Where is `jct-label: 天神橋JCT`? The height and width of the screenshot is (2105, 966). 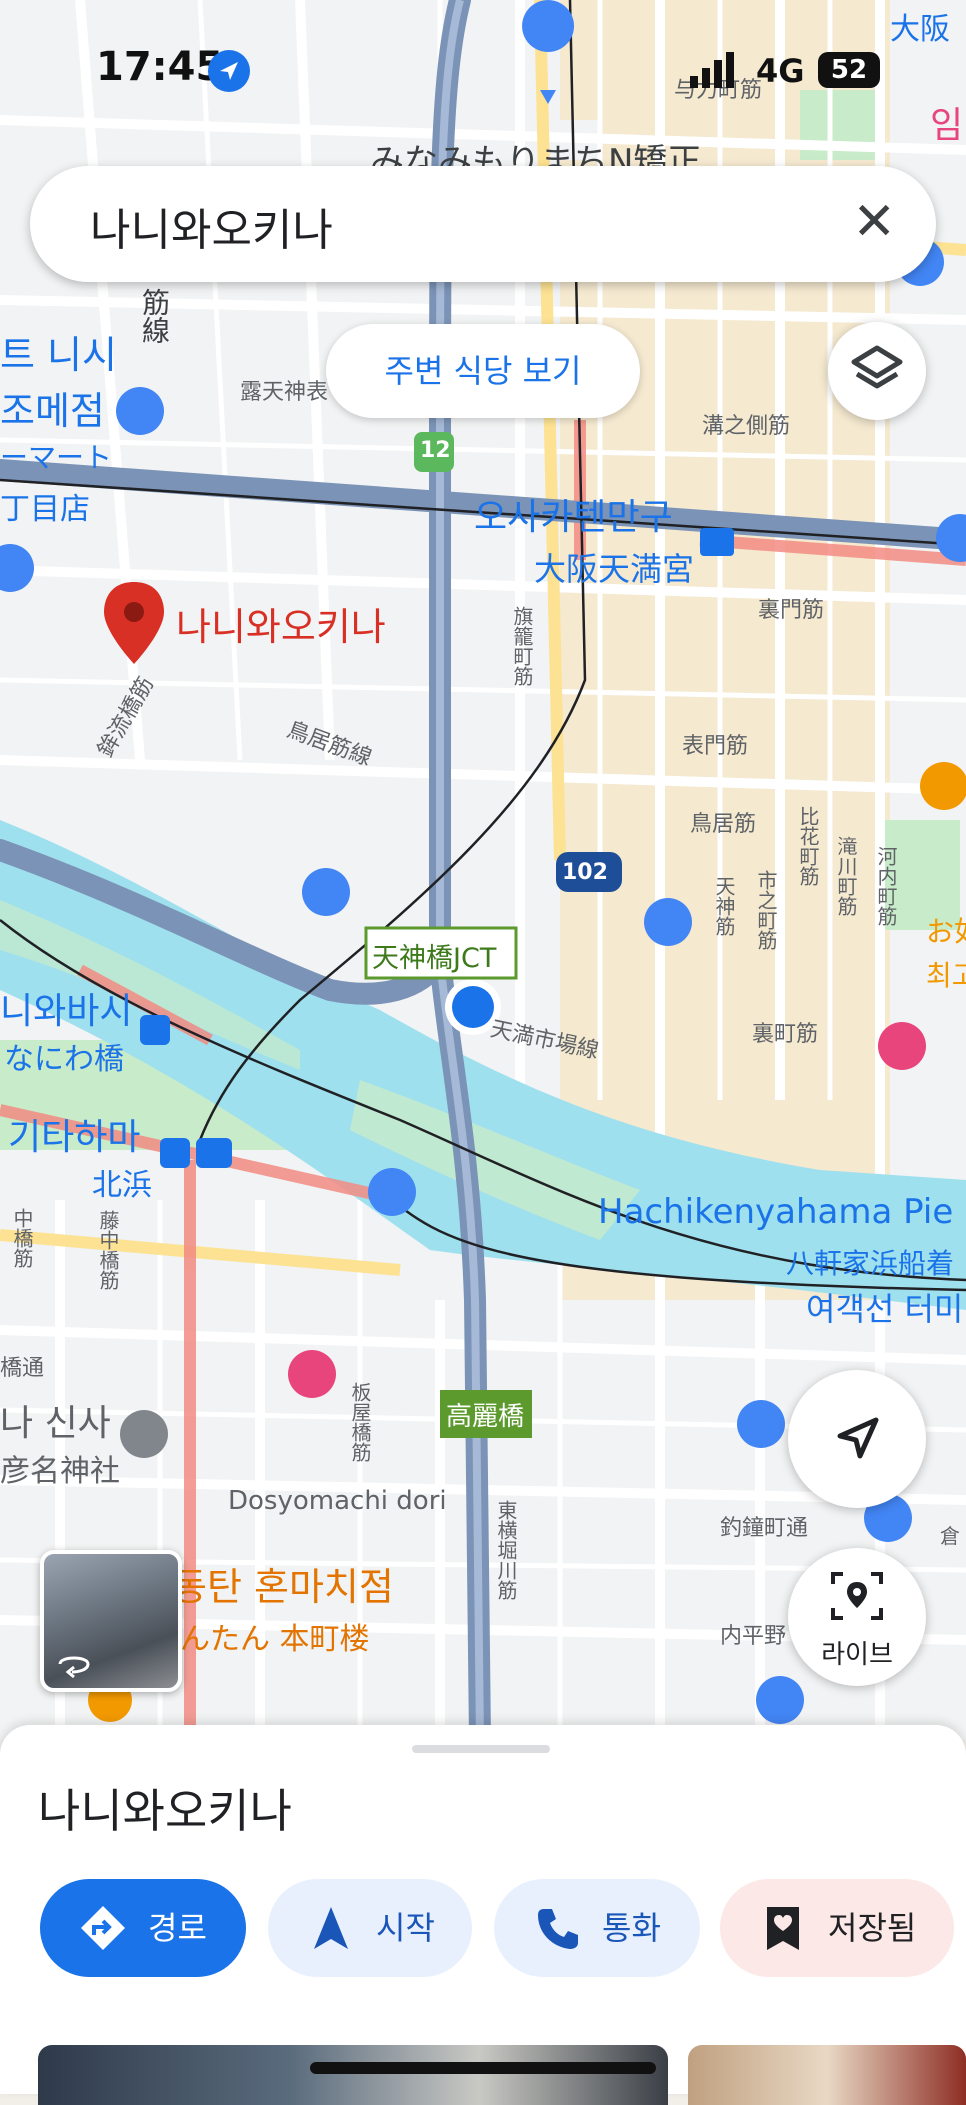
jct-label: 天神橋JCT is located at coordinates (434, 958).